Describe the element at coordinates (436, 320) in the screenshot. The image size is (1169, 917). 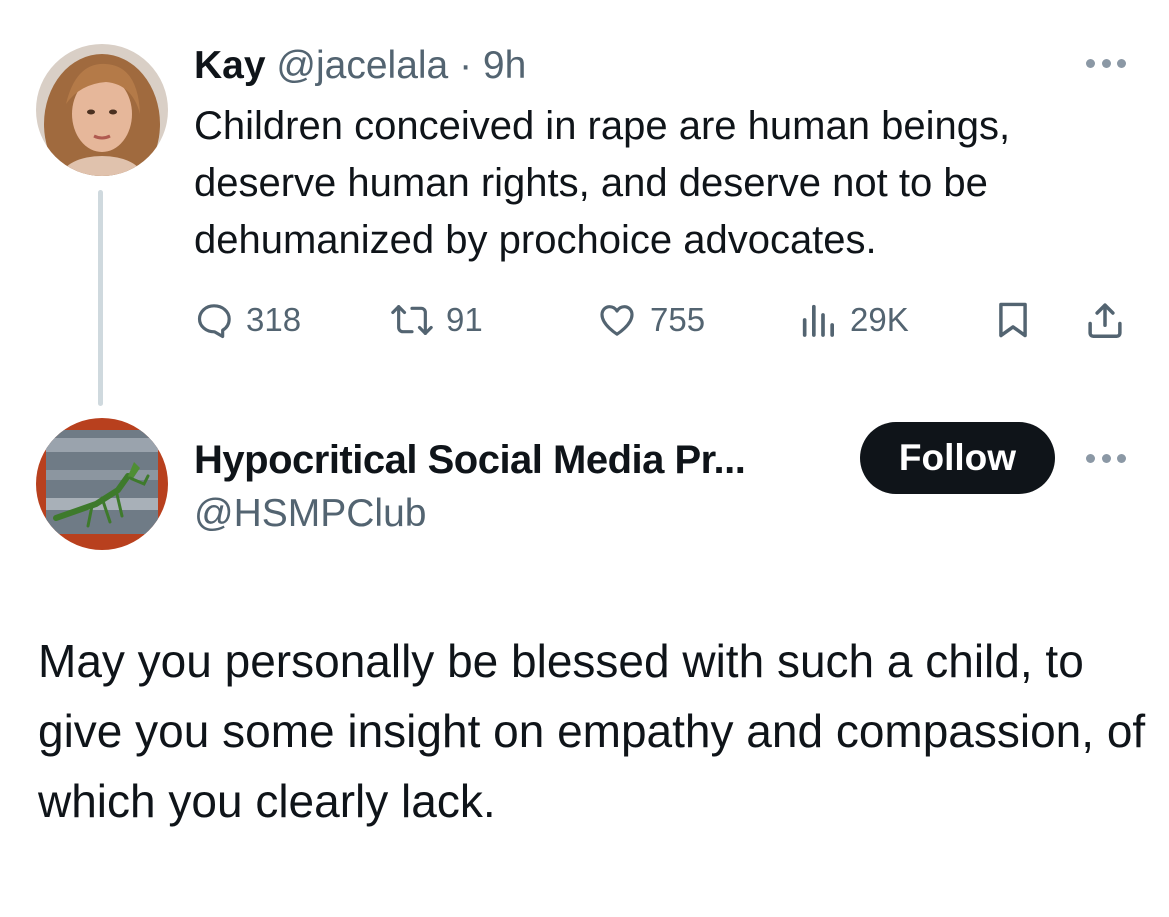
I see `repost-button: 91` at that location.